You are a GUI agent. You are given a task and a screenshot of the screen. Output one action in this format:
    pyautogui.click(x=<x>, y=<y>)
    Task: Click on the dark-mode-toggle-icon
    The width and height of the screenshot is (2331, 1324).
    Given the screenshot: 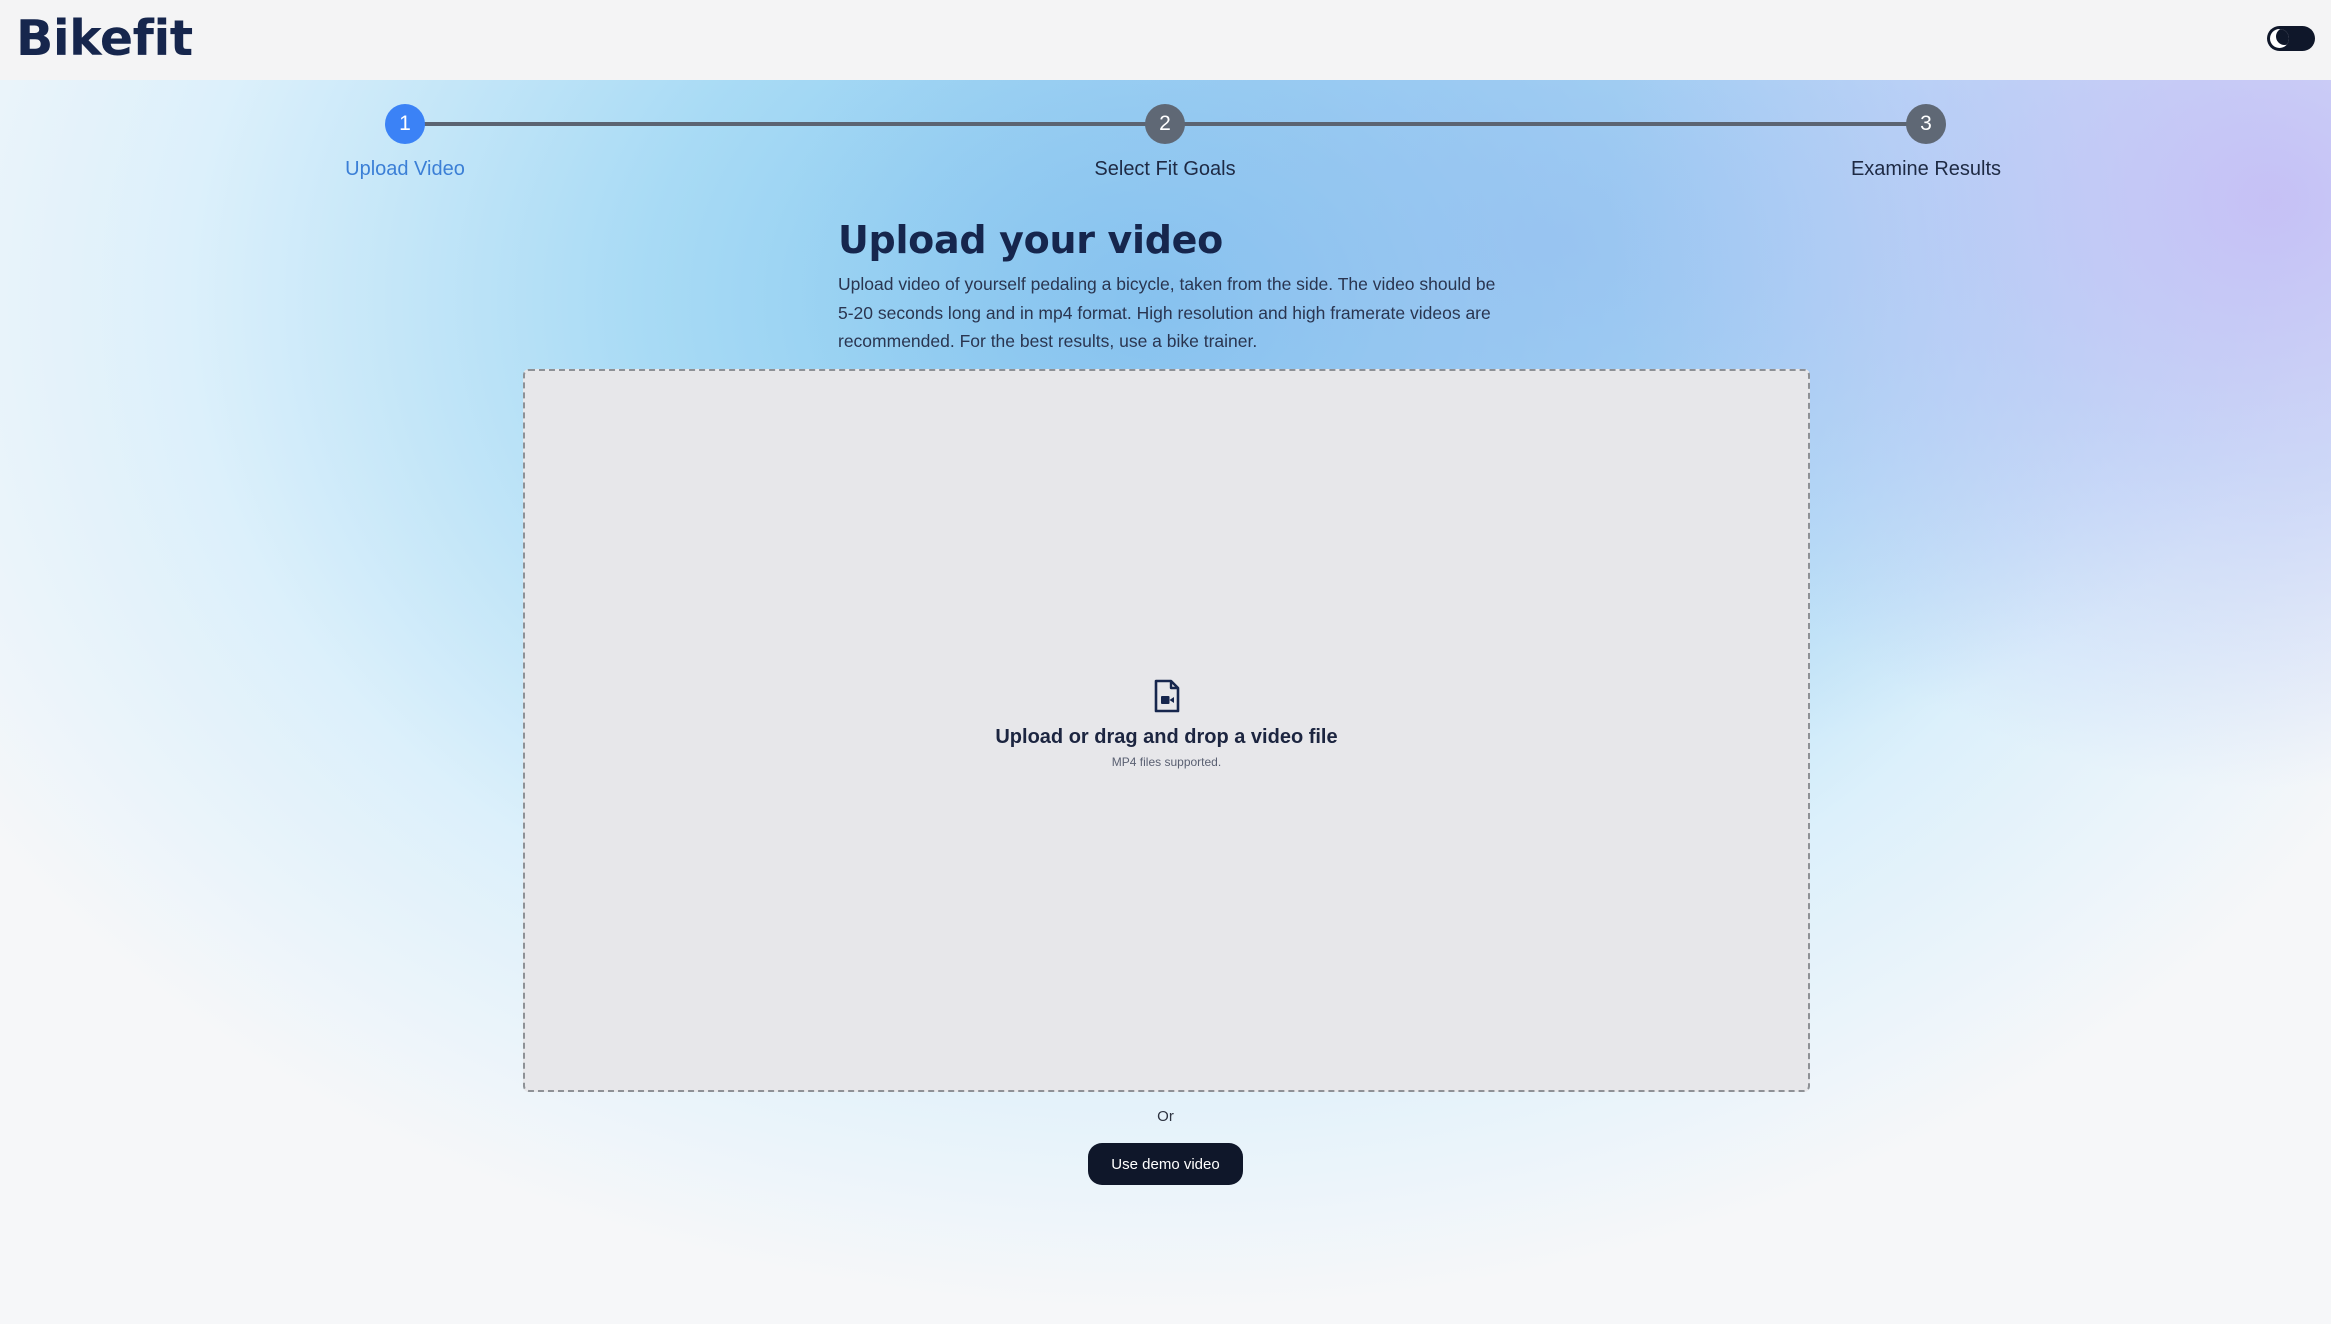 What is the action you would take?
    pyautogui.click(x=2279, y=38)
    